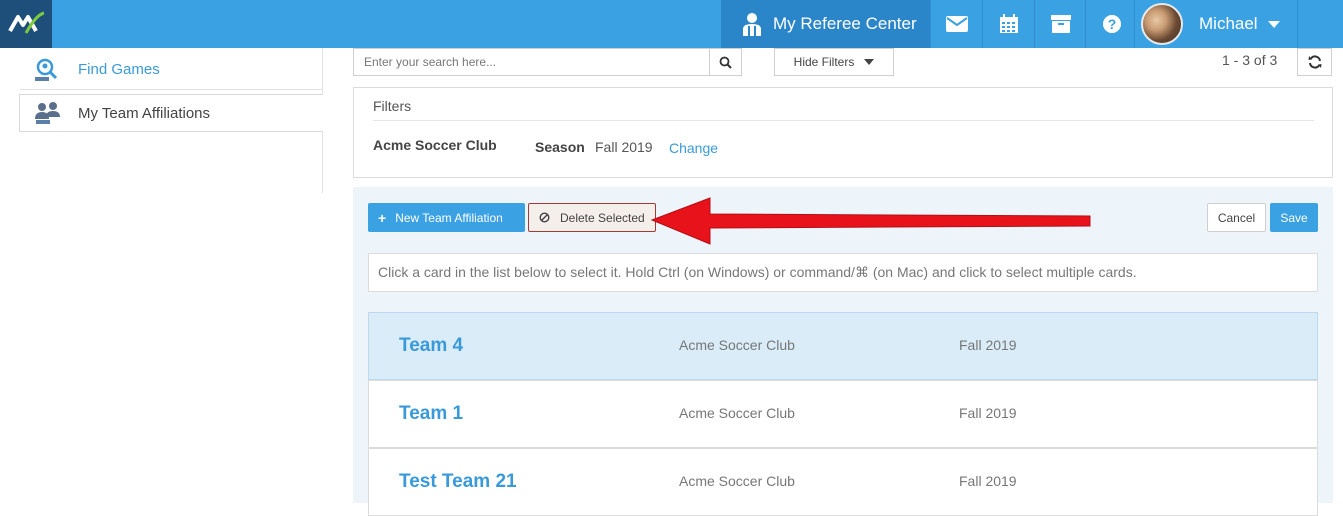 The width and height of the screenshot is (1343, 516). What do you see at coordinates (531, 62) in the screenshot?
I see `search-input` at bounding box center [531, 62].